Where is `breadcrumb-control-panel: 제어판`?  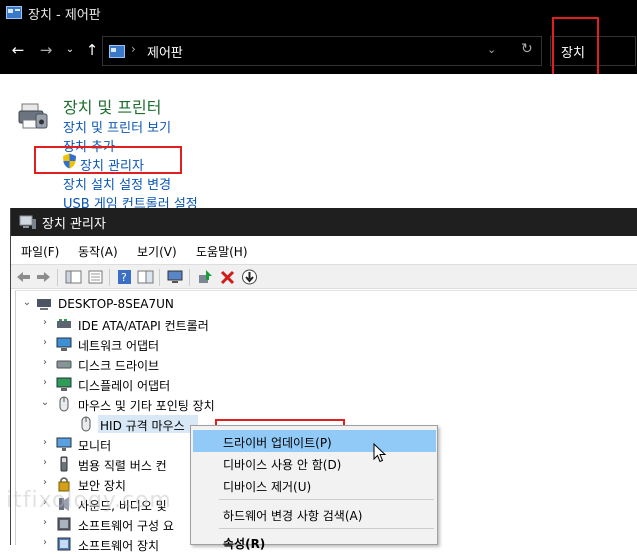 breadcrumb-control-panel: 제어판 is located at coordinates (165, 51).